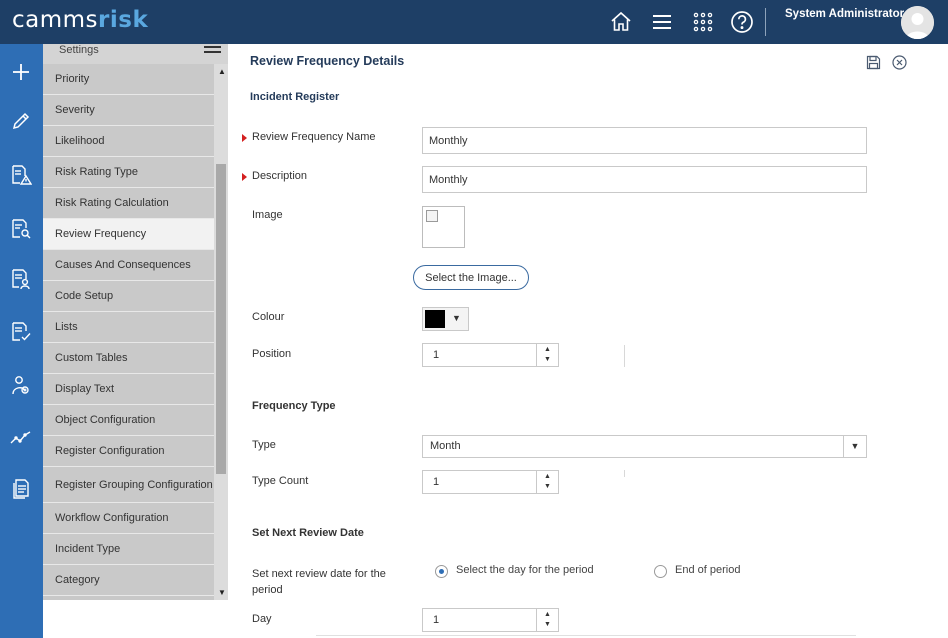 Image resolution: width=948 pixels, height=638 pixels. I want to click on settings-menu-title: Settings, so click(79, 50).